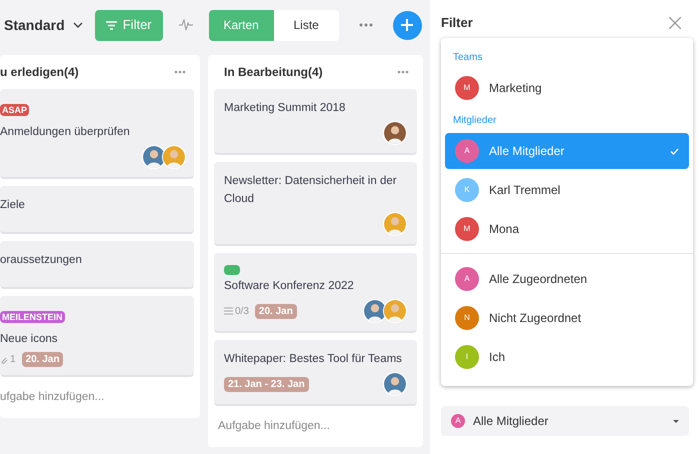 The height and width of the screenshot is (454, 700). Describe the element at coordinates (97, 265) in the screenshot. I see `task-card: oraussetzungen` at that location.